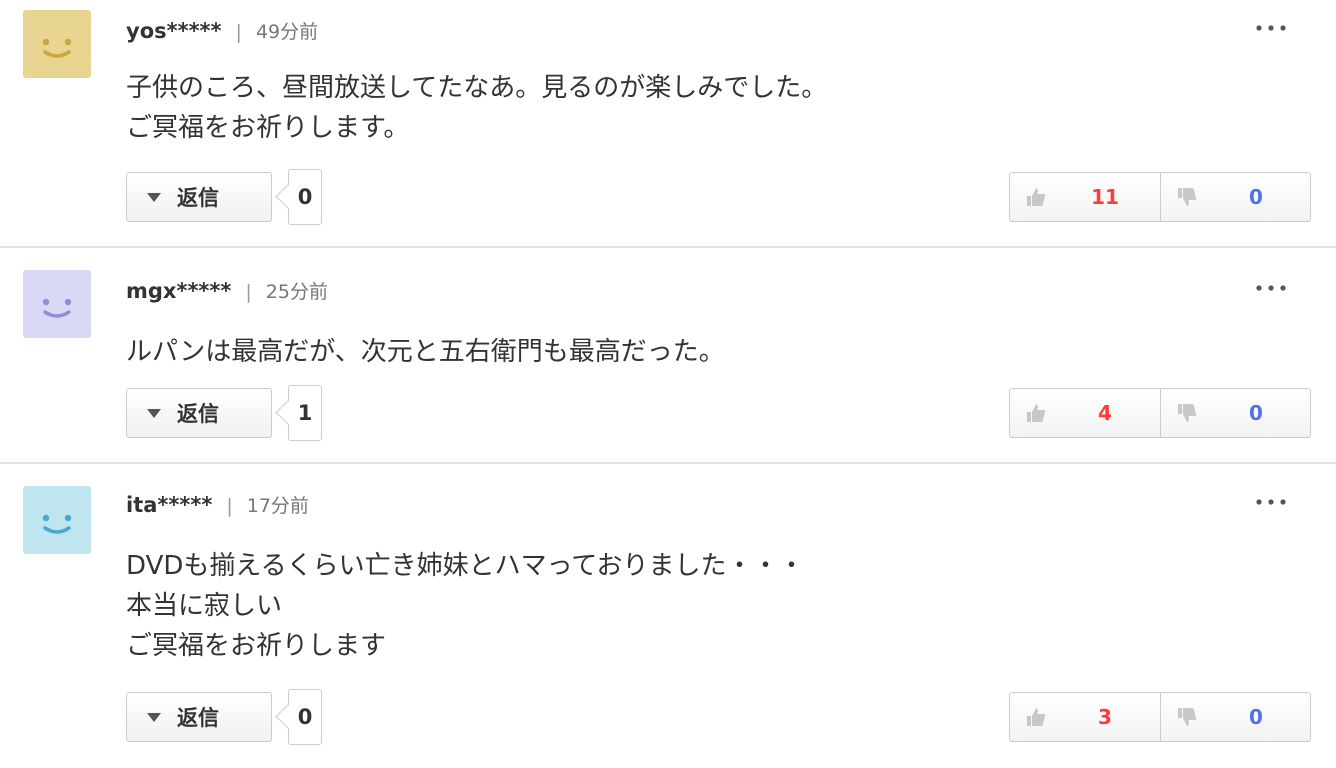 This screenshot has height=768, width=1336. Describe the element at coordinates (1085, 197) in the screenshot. I see `good-button: 11` at that location.